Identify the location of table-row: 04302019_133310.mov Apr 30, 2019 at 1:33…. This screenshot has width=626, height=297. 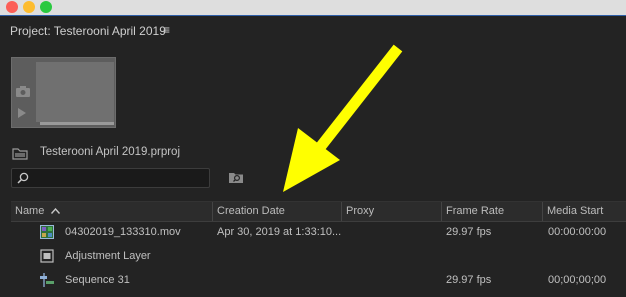
(318, 232).